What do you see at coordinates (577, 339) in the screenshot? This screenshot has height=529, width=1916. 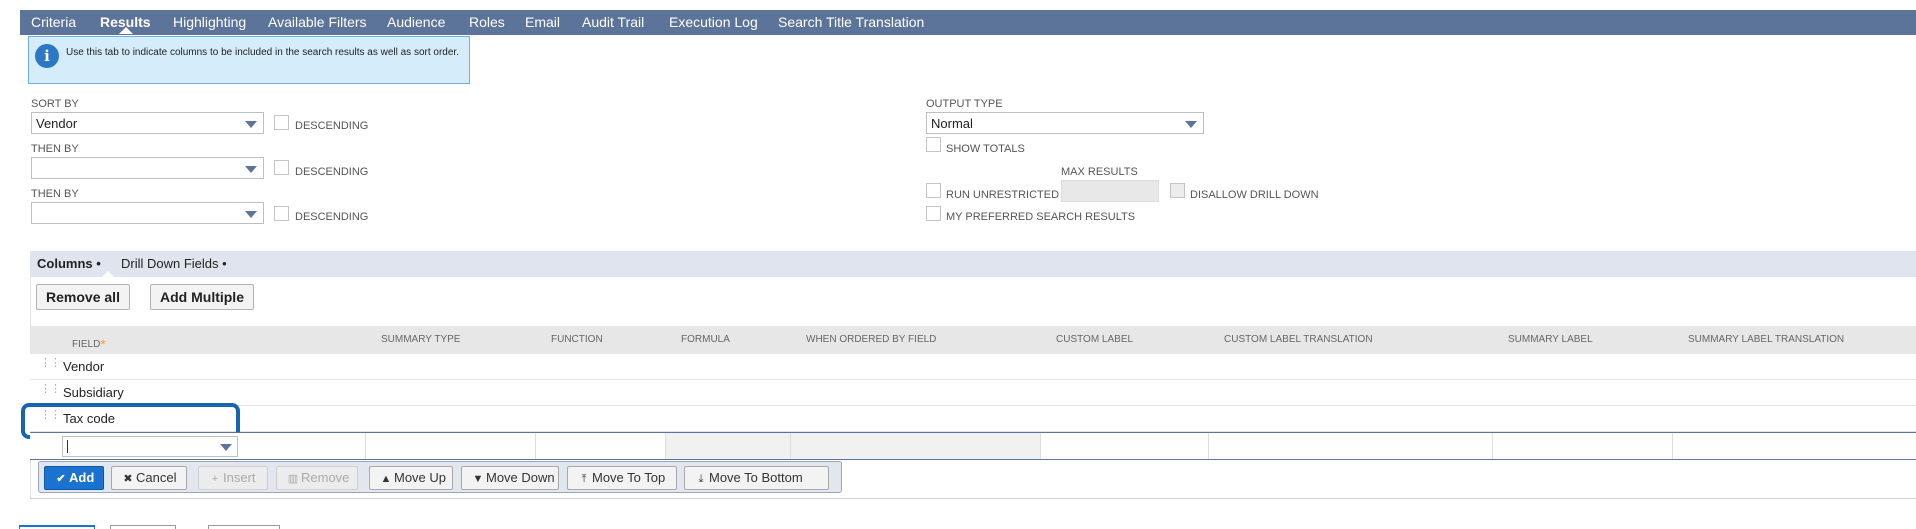 I see `header-function: FUNCTION` at bounding box center [577, 339].